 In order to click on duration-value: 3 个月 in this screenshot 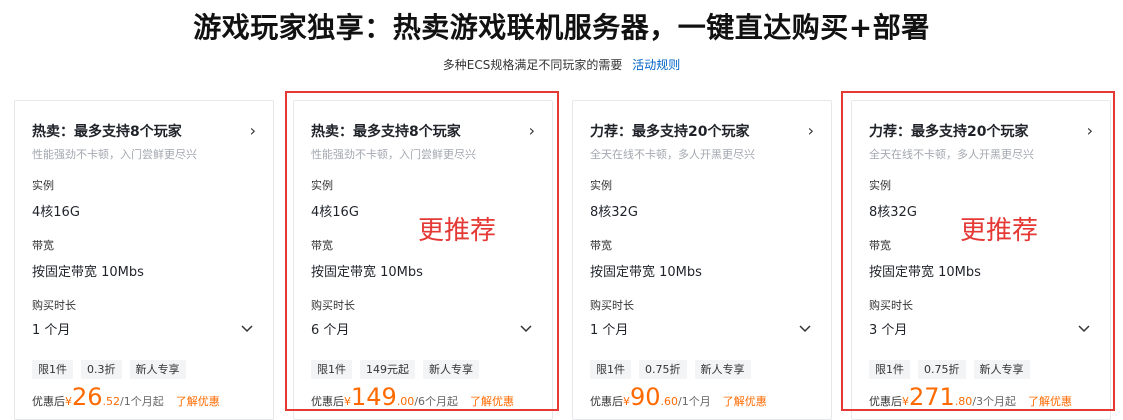, I will do `click(888, 330)`.